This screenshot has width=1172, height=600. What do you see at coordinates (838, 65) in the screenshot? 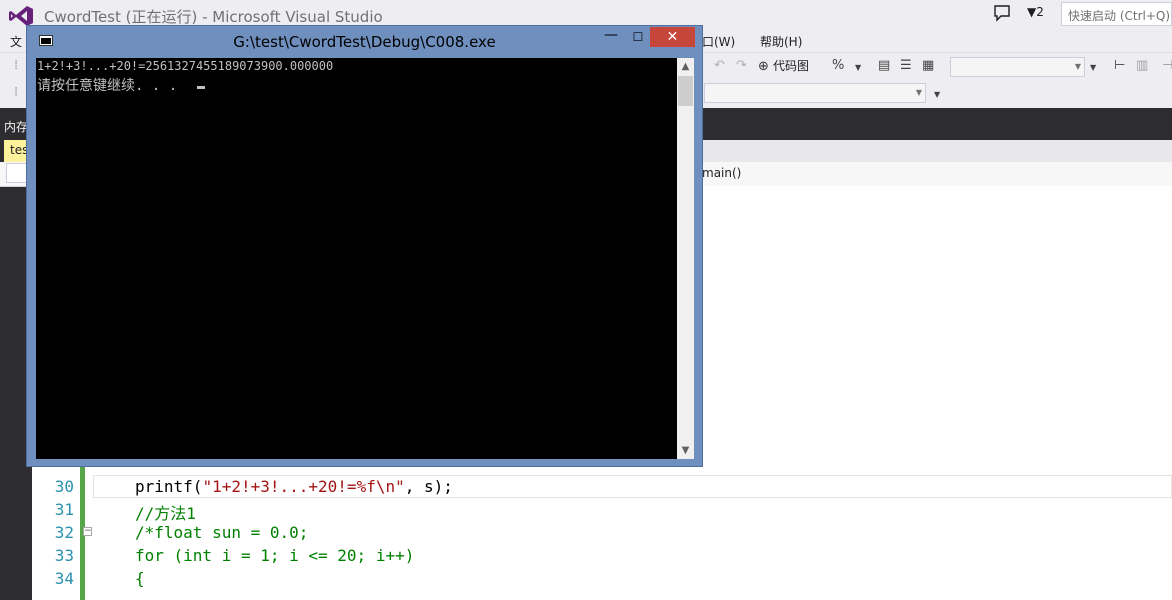
I see `find-results-icon: %` at bounding box center [838, 65].